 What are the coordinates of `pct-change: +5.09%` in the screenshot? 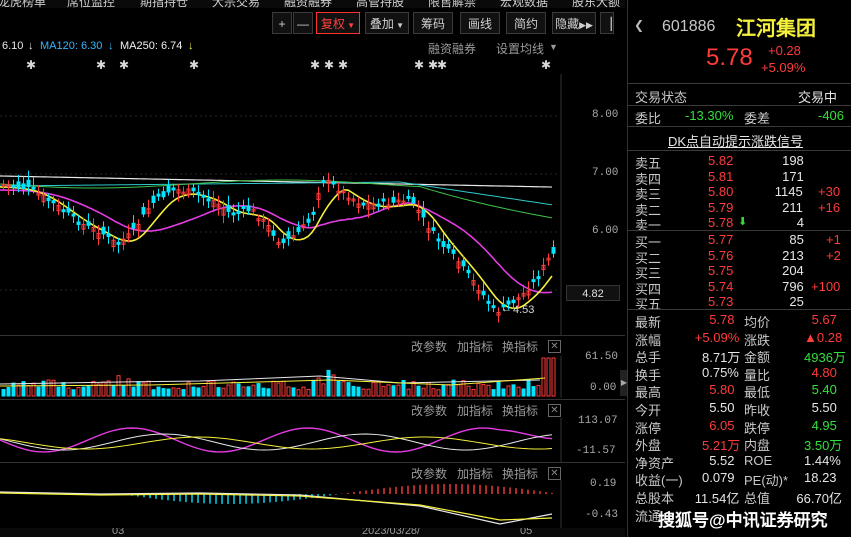 It's located at (783, 67).